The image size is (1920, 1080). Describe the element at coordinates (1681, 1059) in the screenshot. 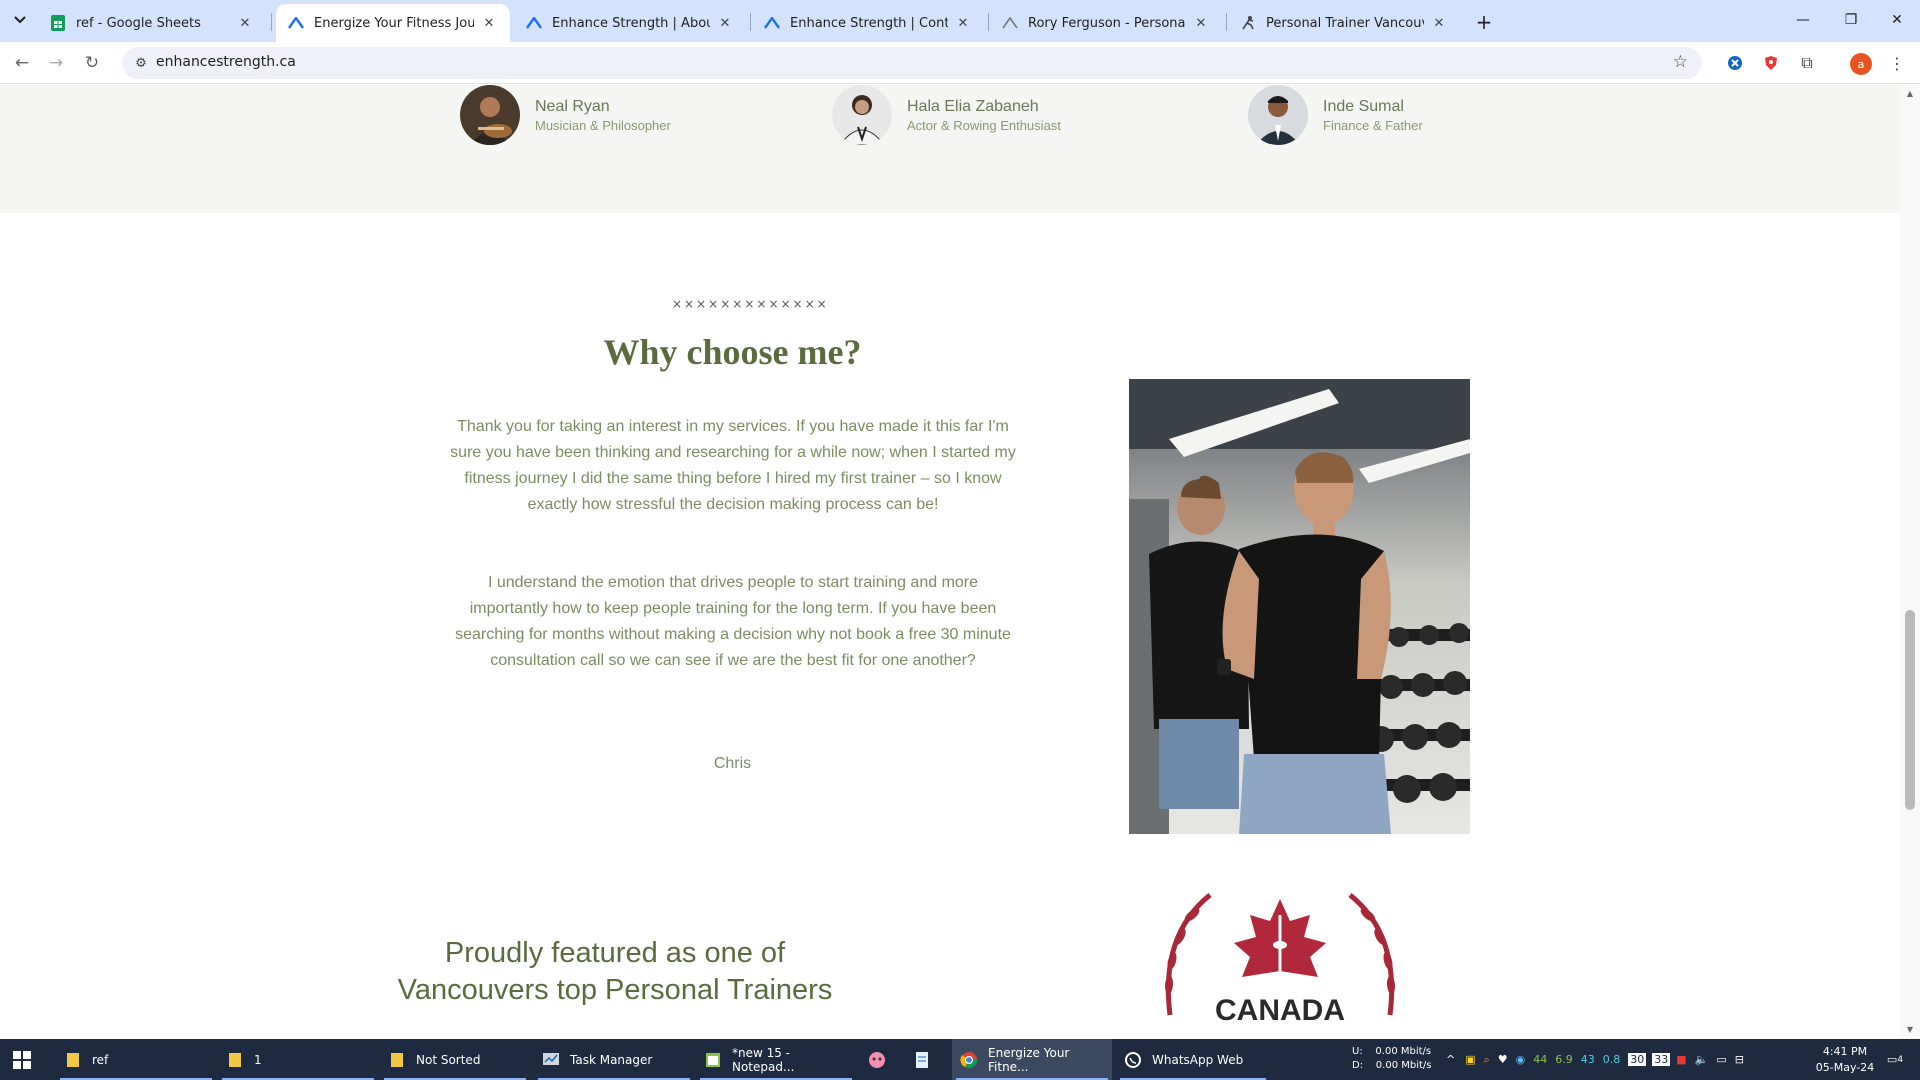

I see `tray-shield-icon: ■` at that location.